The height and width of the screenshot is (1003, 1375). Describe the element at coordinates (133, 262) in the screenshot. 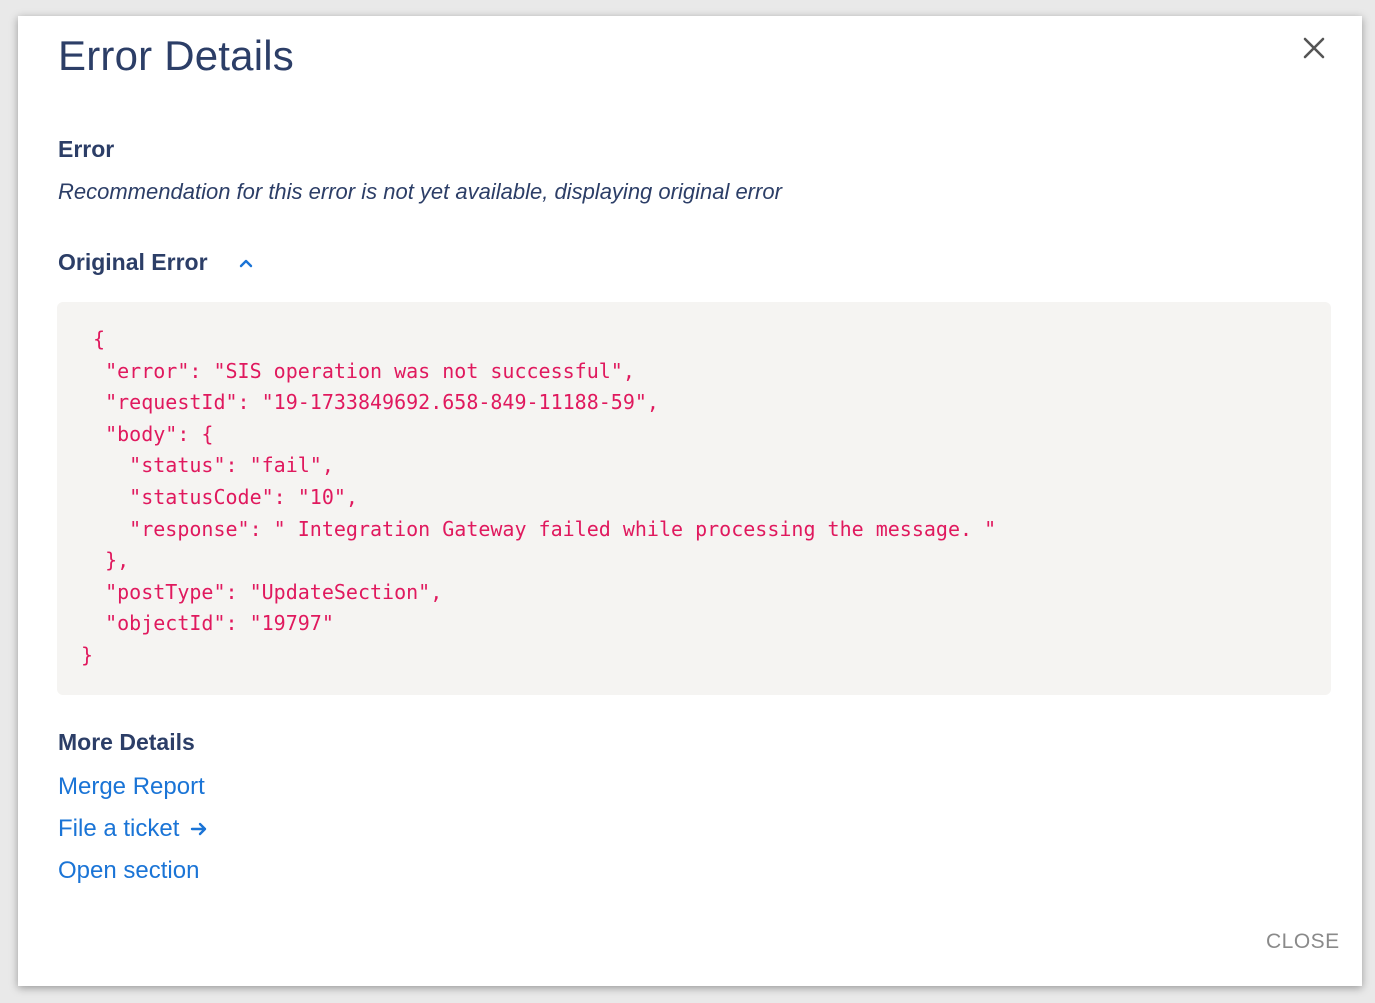

I see `original-error-heading: Original Error` at that location.